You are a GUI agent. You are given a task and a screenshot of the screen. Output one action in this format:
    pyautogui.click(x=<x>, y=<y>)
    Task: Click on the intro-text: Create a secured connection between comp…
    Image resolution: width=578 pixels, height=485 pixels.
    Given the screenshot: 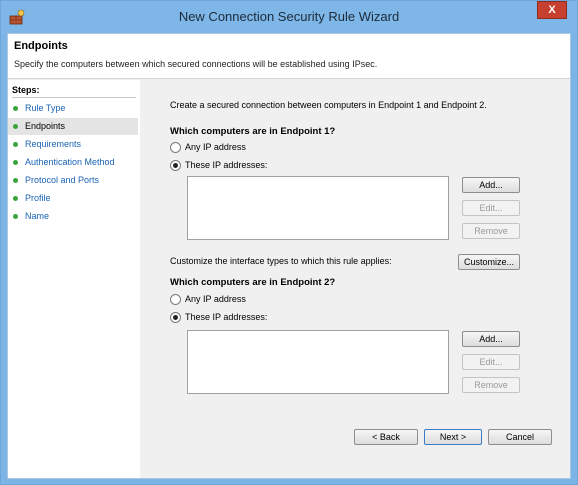 What is the action you would take?
    pyautogui.click(x=328, y=105)
    